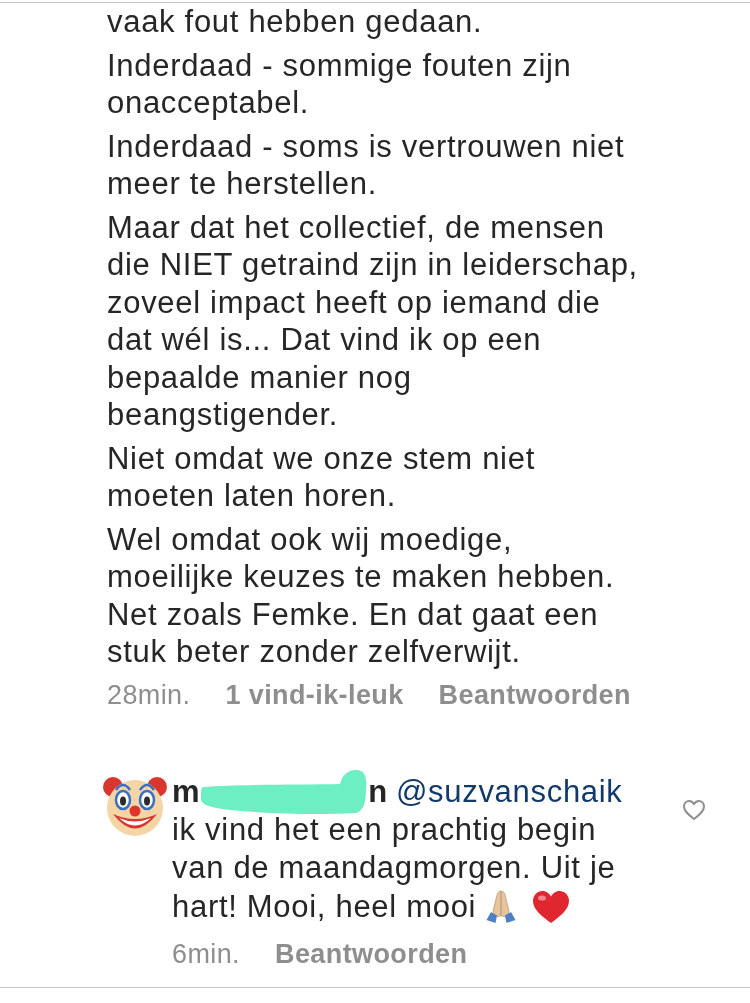 The width and height of the screenshot is (750, 1003). What do you see at coordinates (384, 829) in the screenshot?
I see `reply-text: ik vind het een prachtig begin` at bounding box center [384, 829].